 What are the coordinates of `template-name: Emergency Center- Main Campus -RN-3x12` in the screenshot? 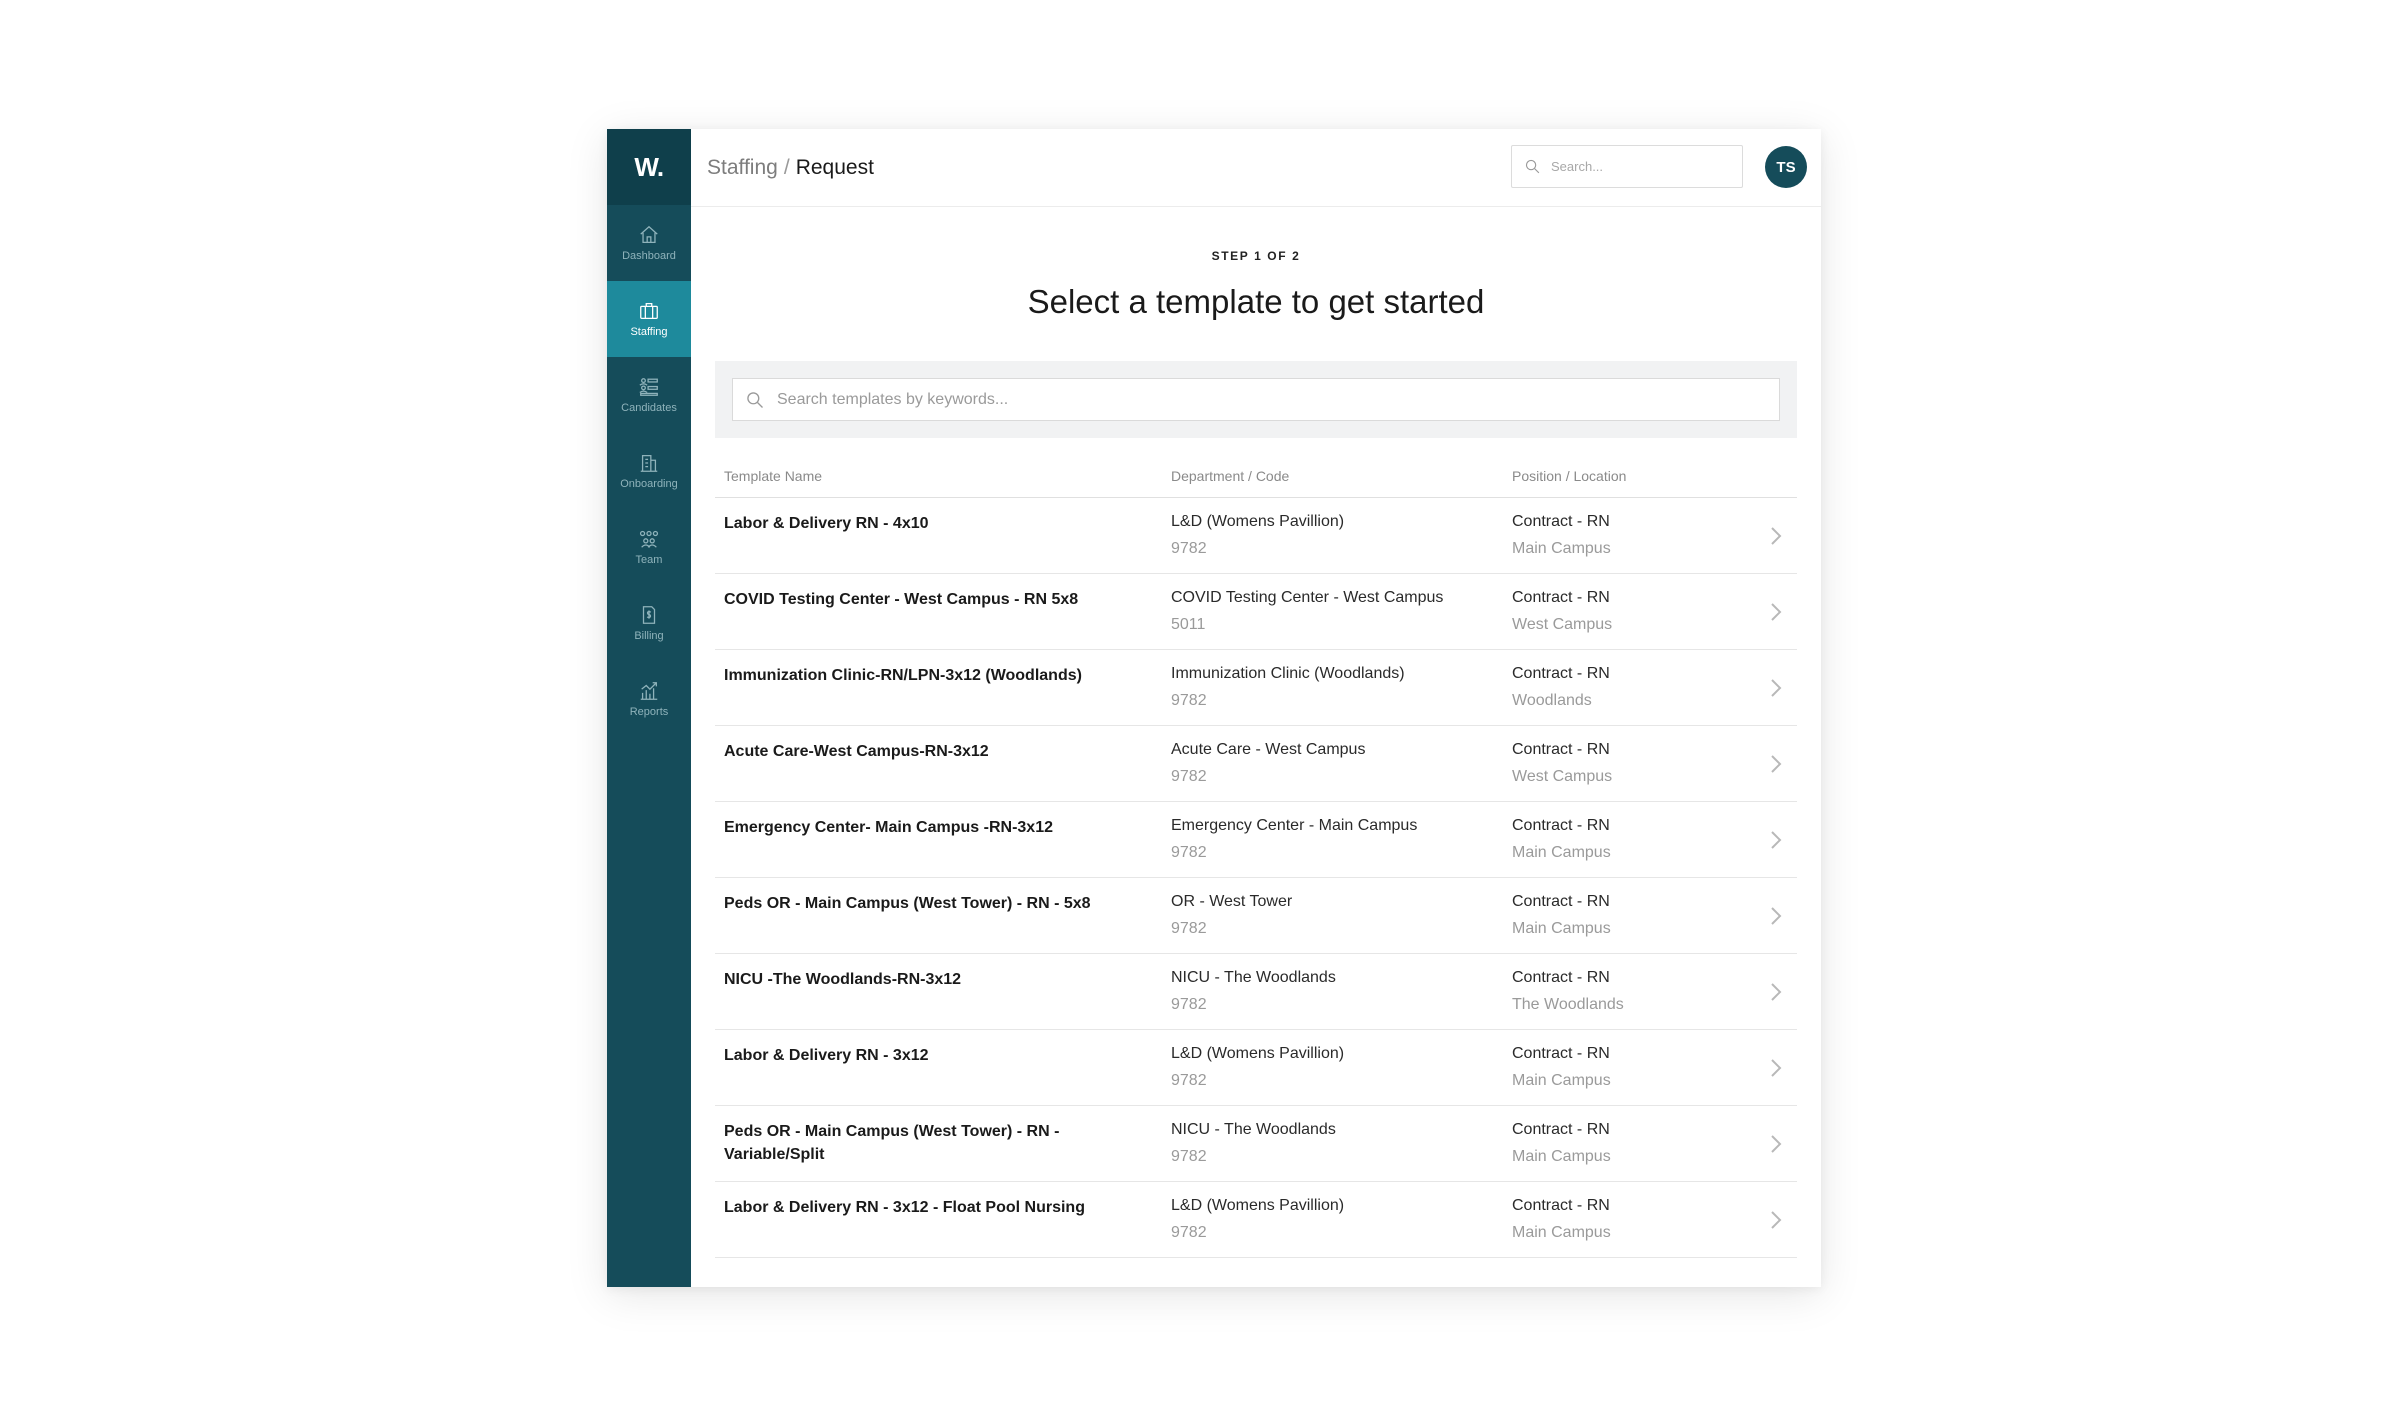 It's located at (888, 827).